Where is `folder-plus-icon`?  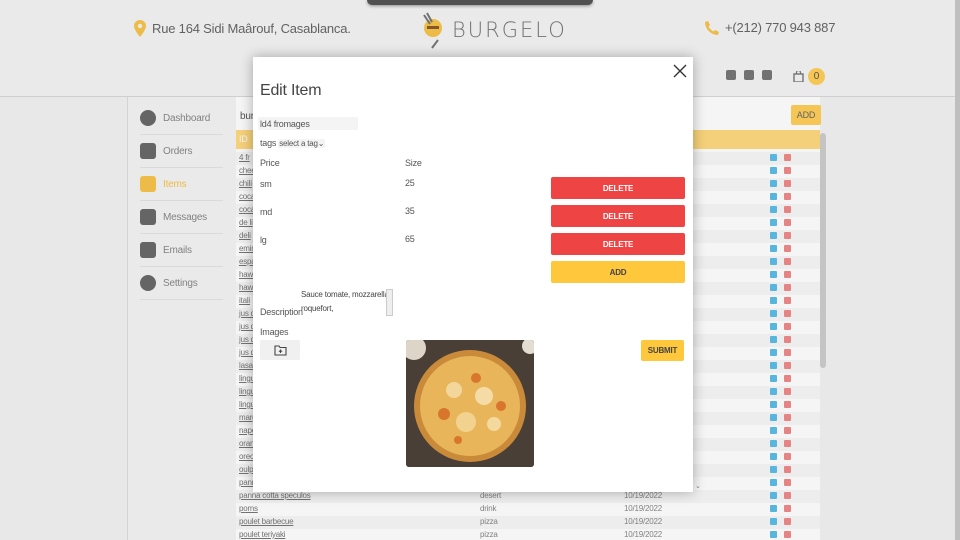 folder-plus-icon is located at coordinates (280, 350).